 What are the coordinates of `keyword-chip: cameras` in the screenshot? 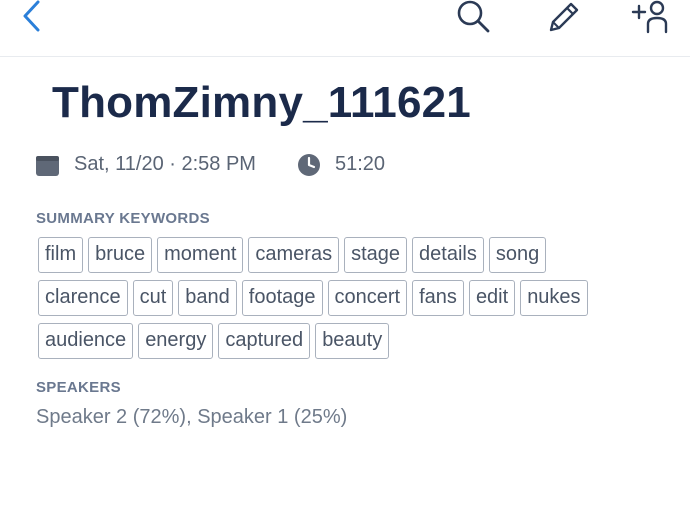 It's located at (294, 255).